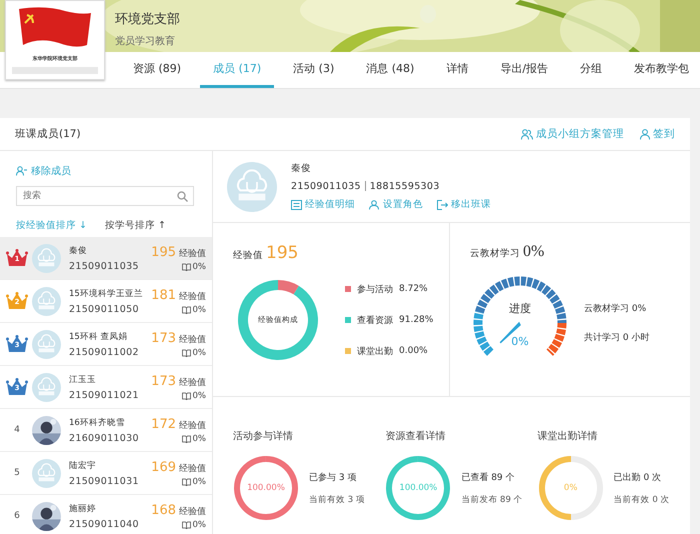  Describe the element at coordinates (333, 478) in the screenshot. I see `detail-count: 已参与 3 项` at that location.